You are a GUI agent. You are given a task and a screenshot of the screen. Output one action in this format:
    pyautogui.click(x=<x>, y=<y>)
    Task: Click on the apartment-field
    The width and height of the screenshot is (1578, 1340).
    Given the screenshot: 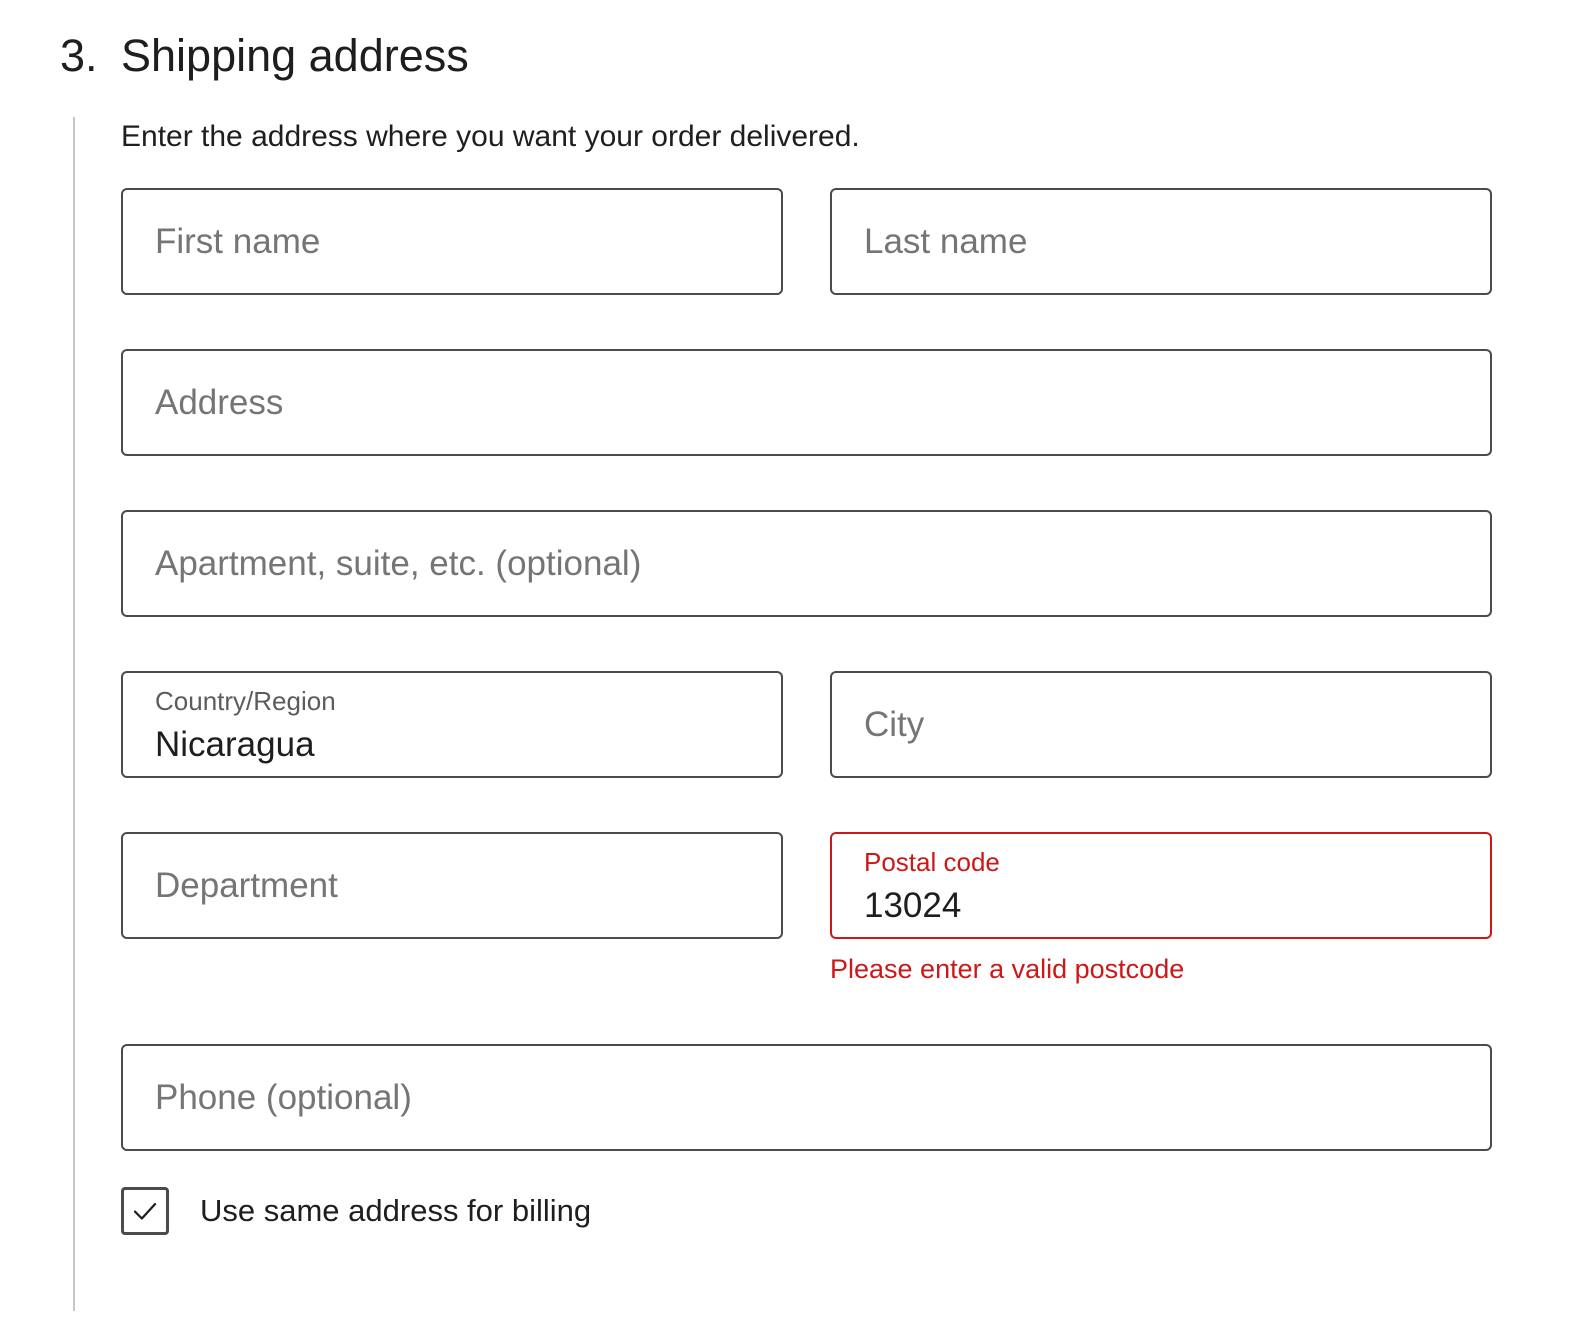 What is the action you would take?
    pyautogui.click(x=806, y=563)
    